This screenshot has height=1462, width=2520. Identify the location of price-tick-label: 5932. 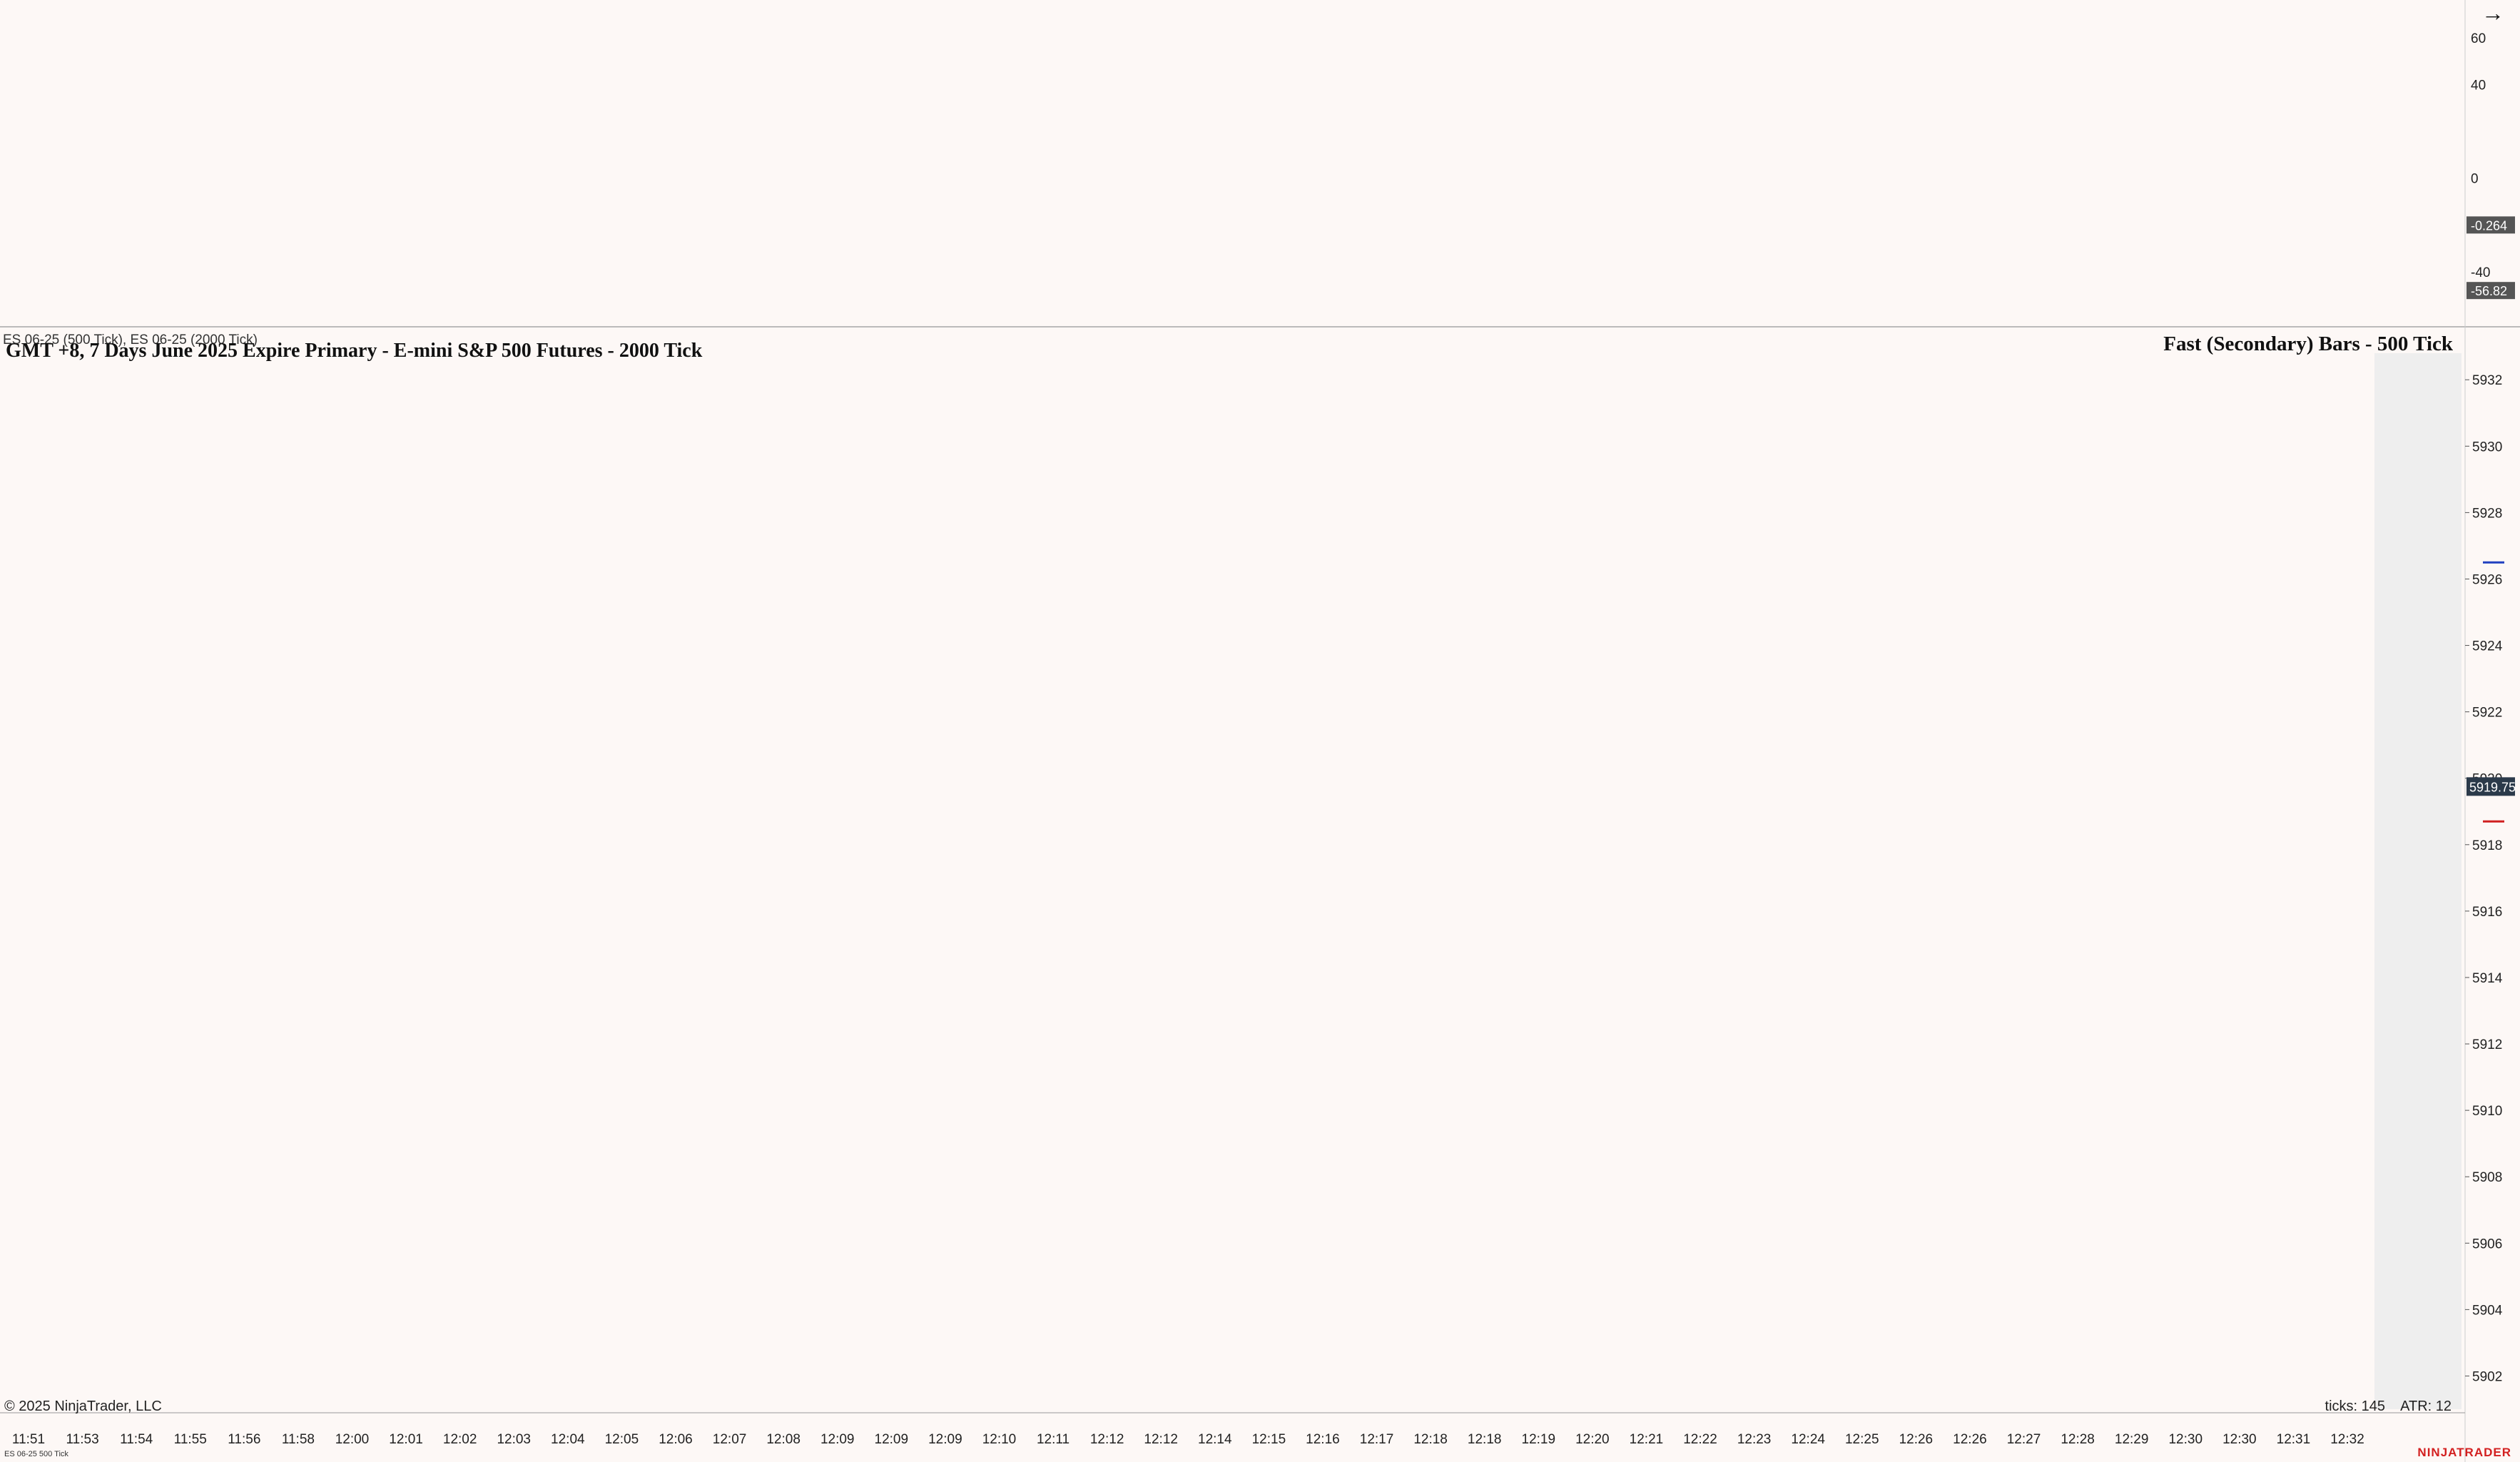
(2487, 380).